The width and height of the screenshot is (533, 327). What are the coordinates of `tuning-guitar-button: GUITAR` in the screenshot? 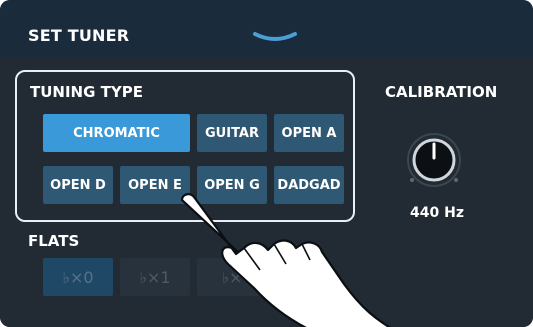 It's located at (232, 133).